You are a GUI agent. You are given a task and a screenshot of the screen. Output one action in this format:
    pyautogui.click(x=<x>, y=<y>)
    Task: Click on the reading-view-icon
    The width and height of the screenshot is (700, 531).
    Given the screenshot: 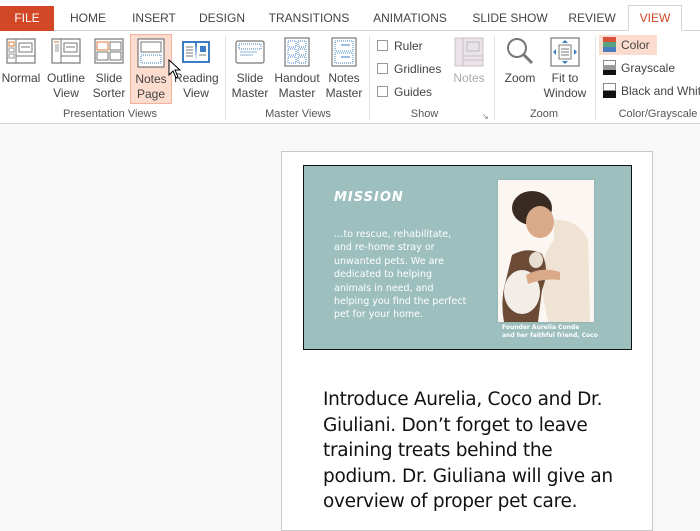 What is the action you would take?
    pyautogui.click(x=196, y=52)
    